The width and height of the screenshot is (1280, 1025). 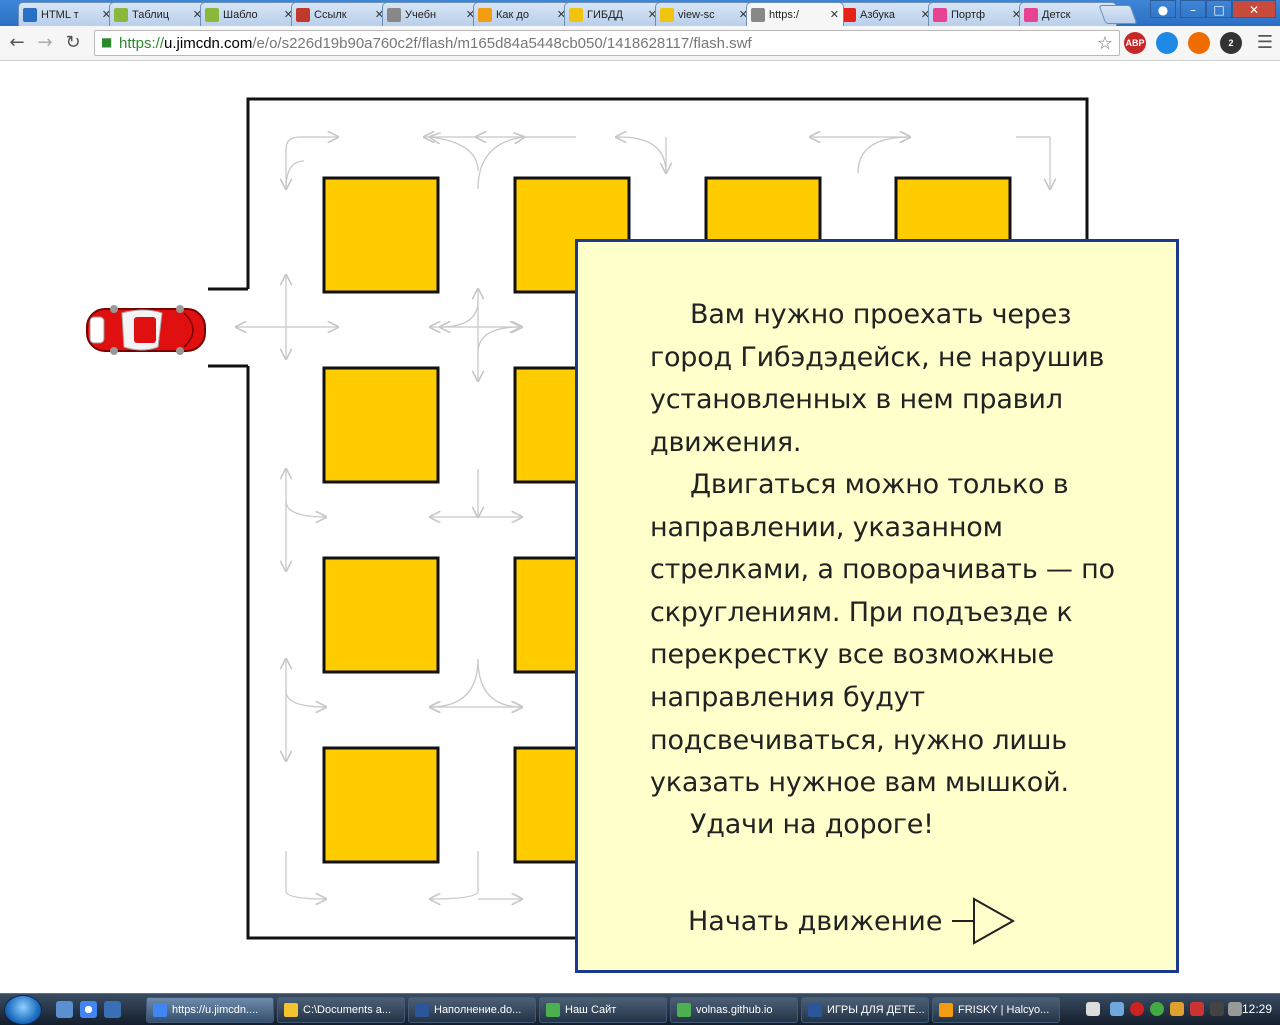 I want to click on start-orb-icon, so click(x=23, y=1010).